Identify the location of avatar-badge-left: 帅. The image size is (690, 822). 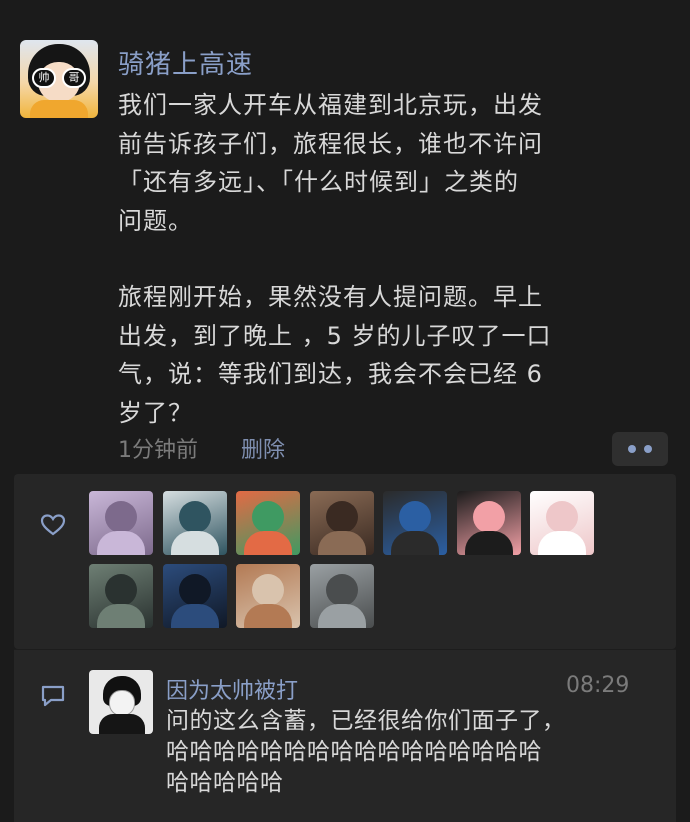
(44, 78).